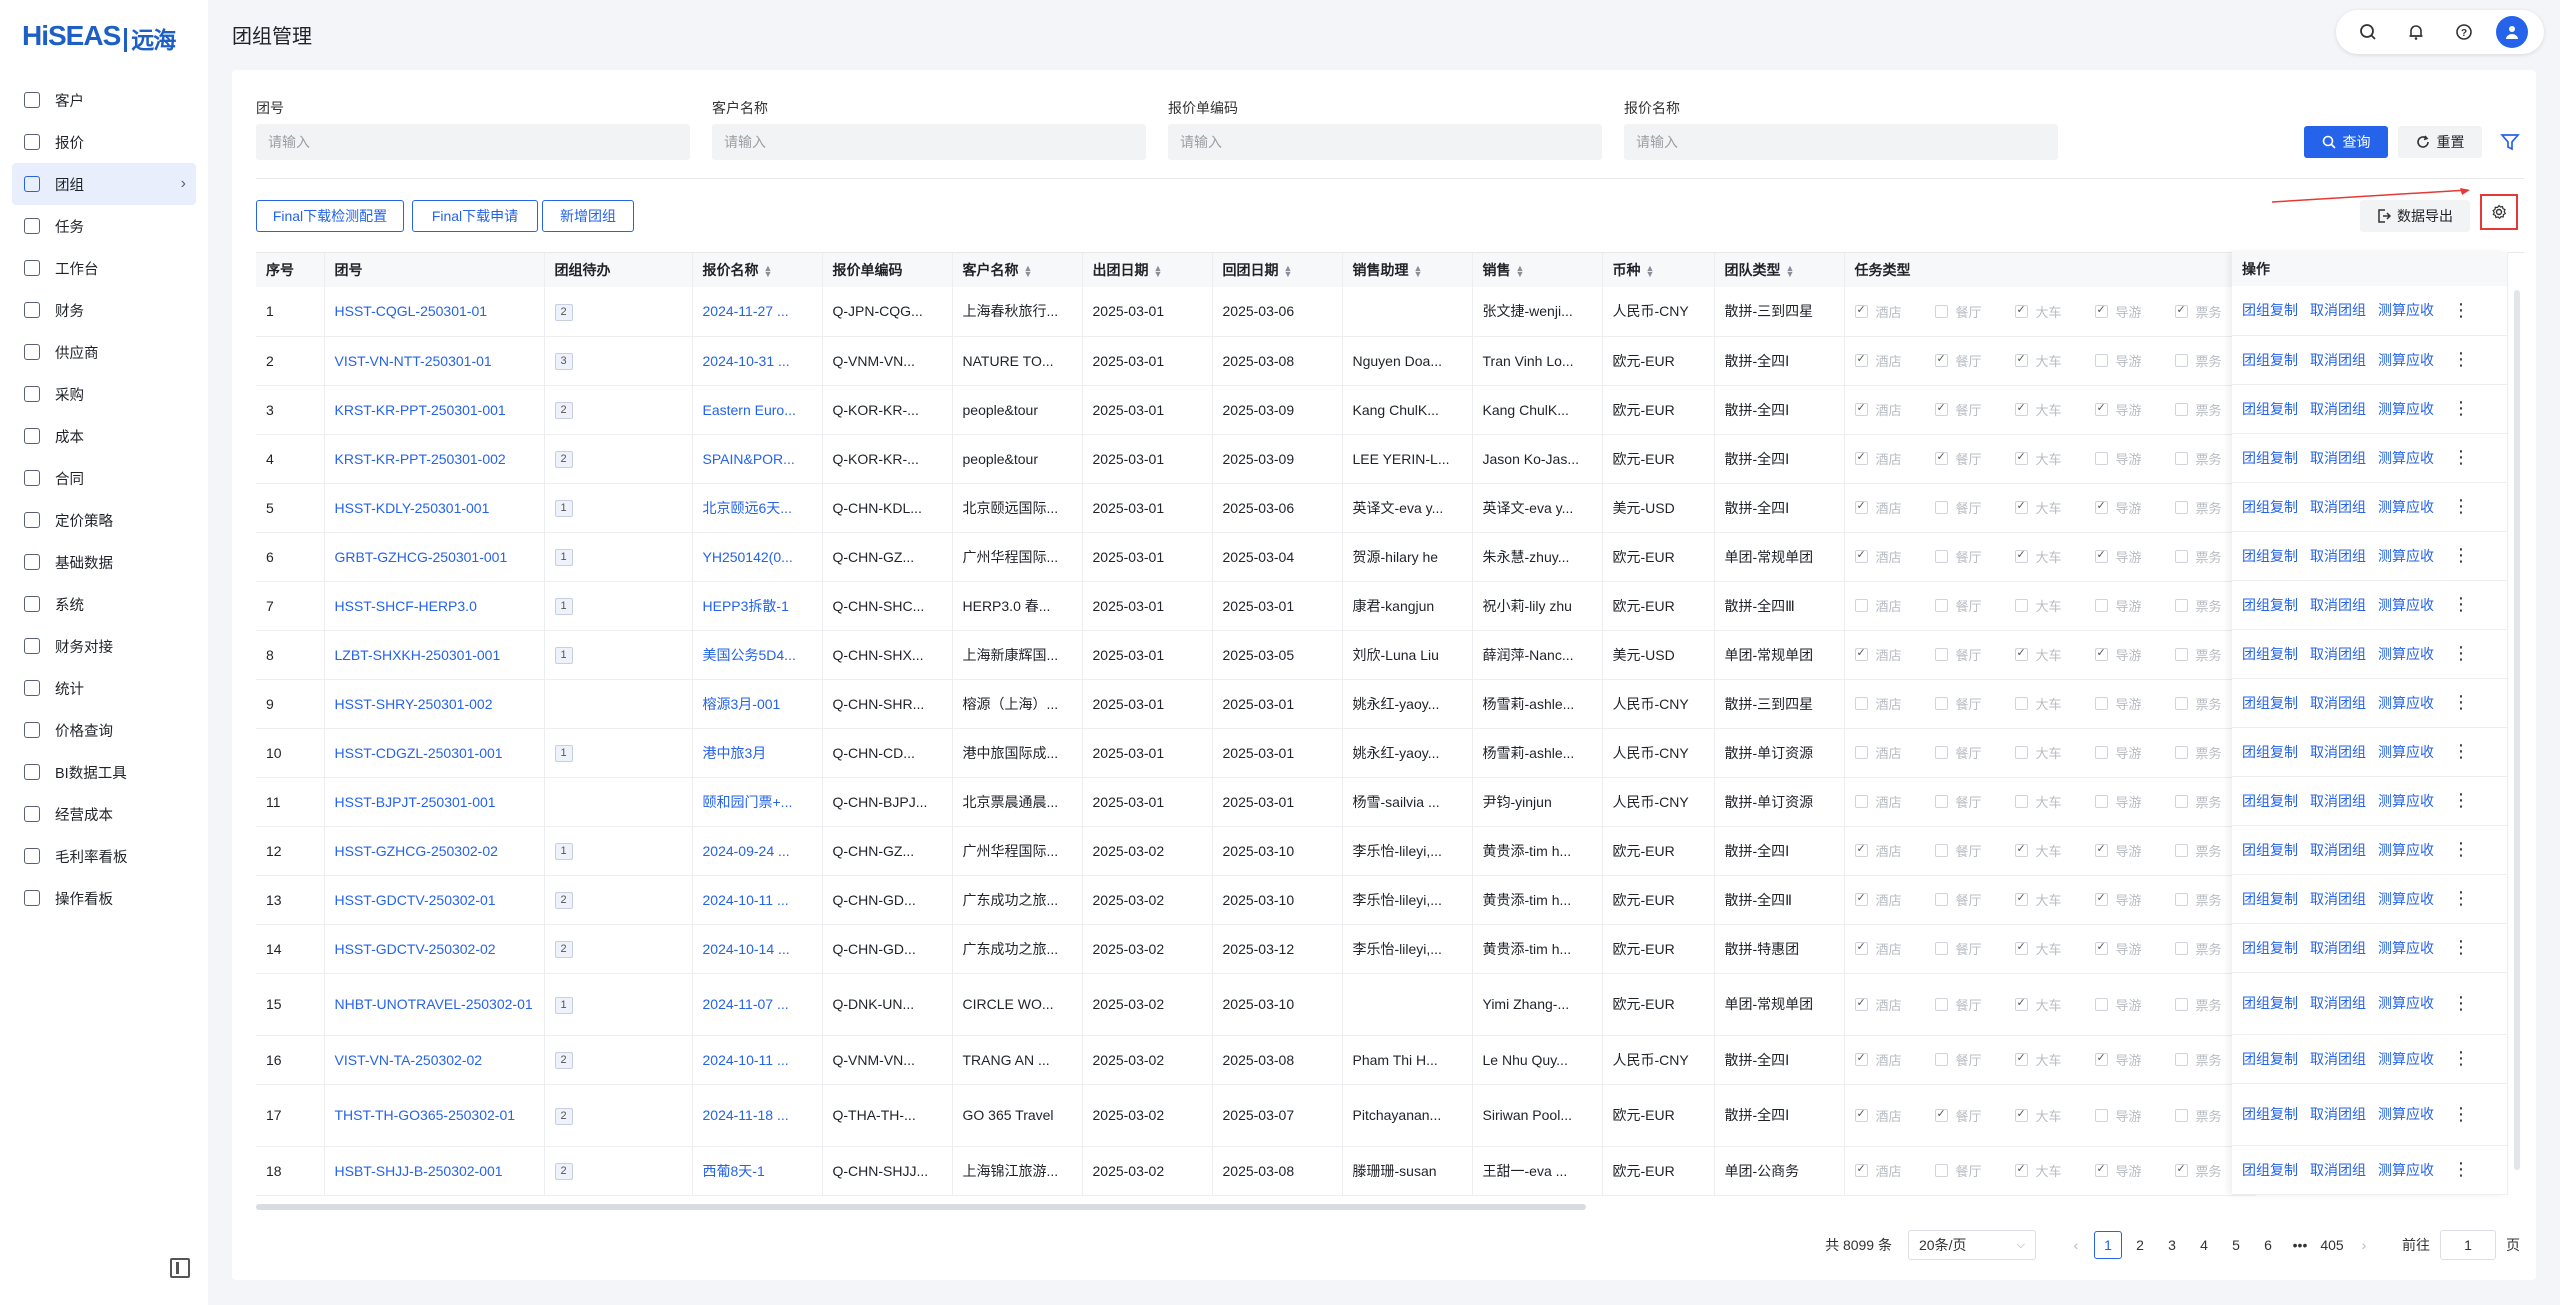 Image resolution: width=2560 pixels, height=1305 pixels. I want to click on vertical-scrollbar, so click(2517, 730).